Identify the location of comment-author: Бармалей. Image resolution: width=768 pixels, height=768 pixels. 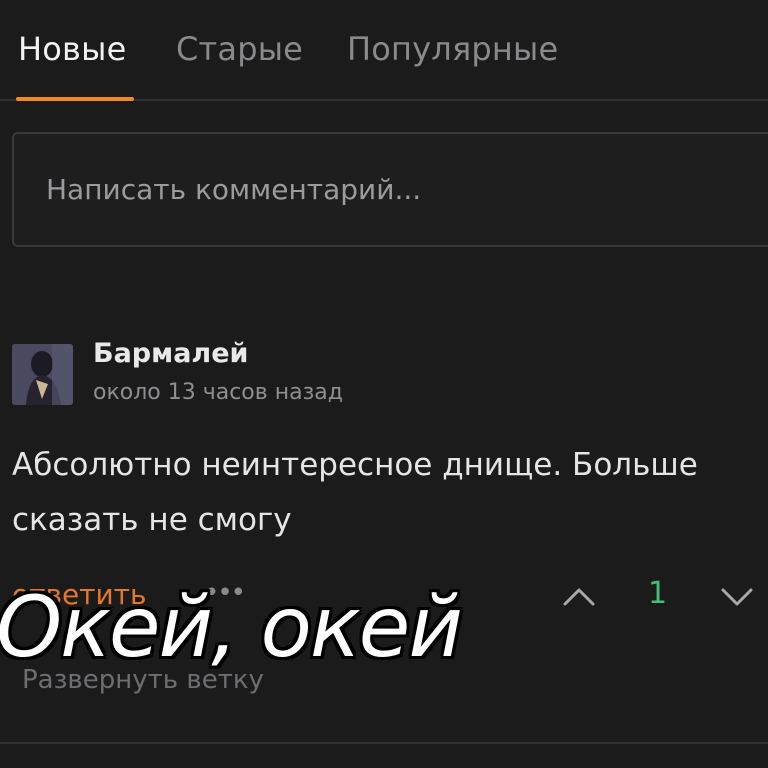
(170, 353).